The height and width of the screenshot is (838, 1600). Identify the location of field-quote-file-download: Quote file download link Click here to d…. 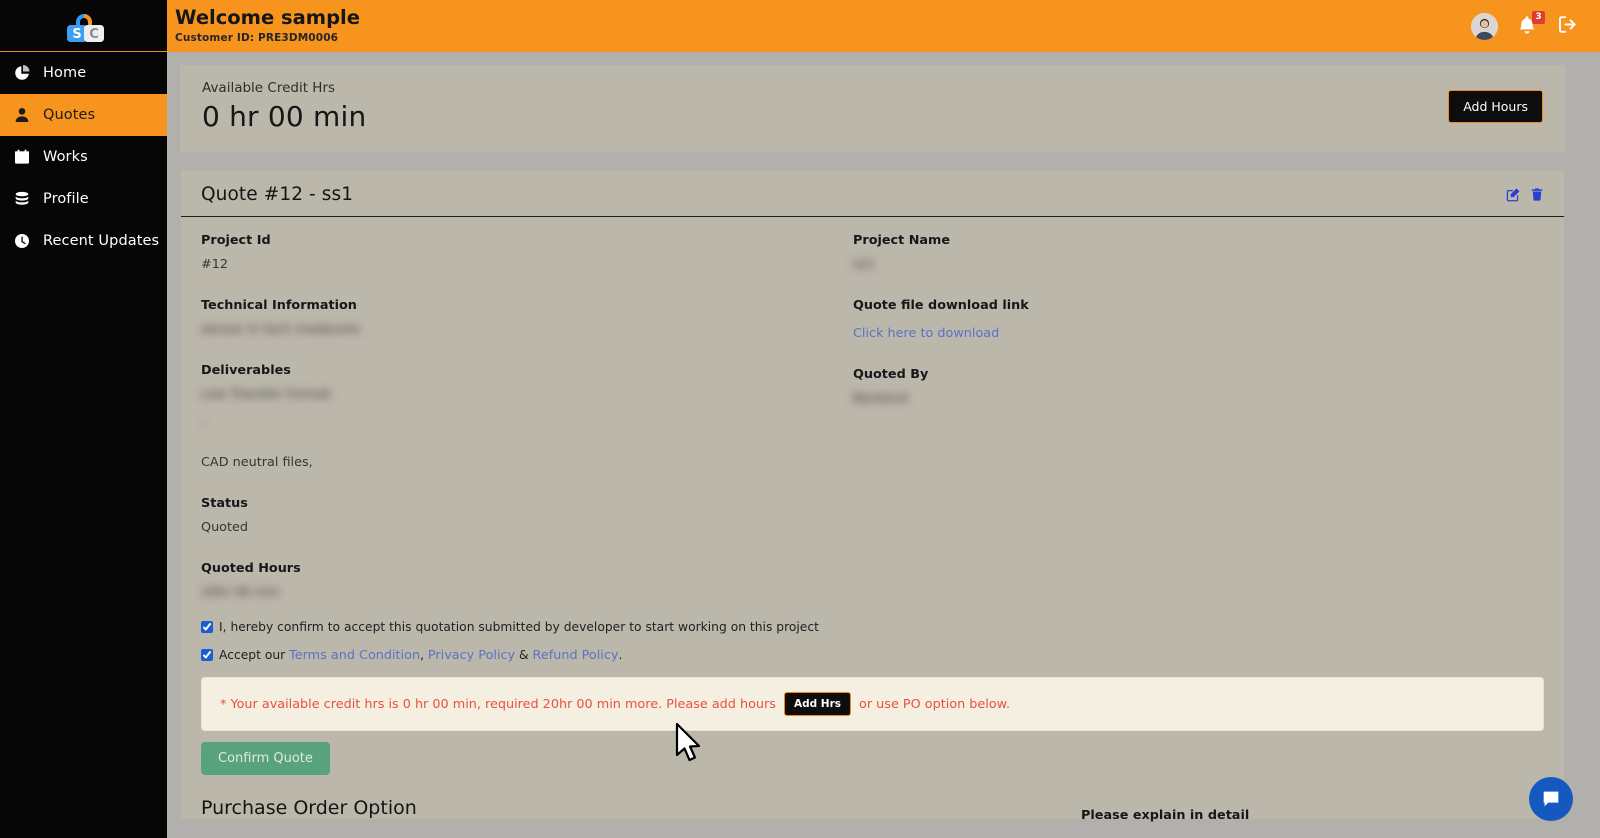
(1198, 319).